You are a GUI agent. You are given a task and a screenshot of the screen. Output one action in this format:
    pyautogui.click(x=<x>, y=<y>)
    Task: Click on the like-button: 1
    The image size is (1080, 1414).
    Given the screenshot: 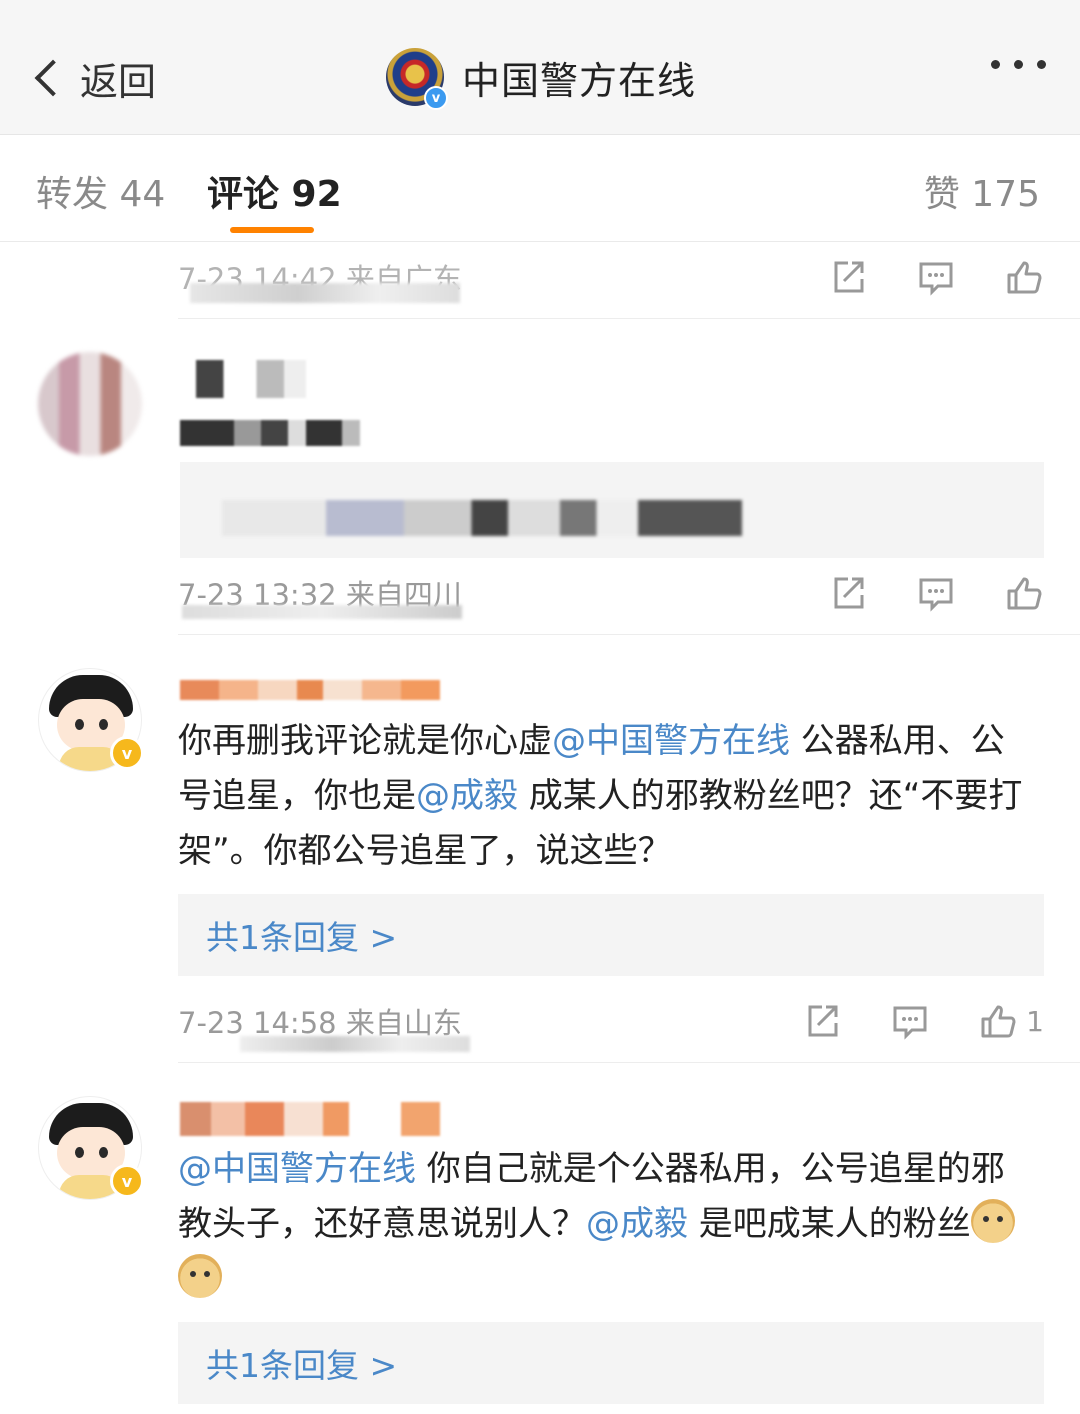 What is the action you would take?
    pyautogui.click(x=1011, y=1021)
    